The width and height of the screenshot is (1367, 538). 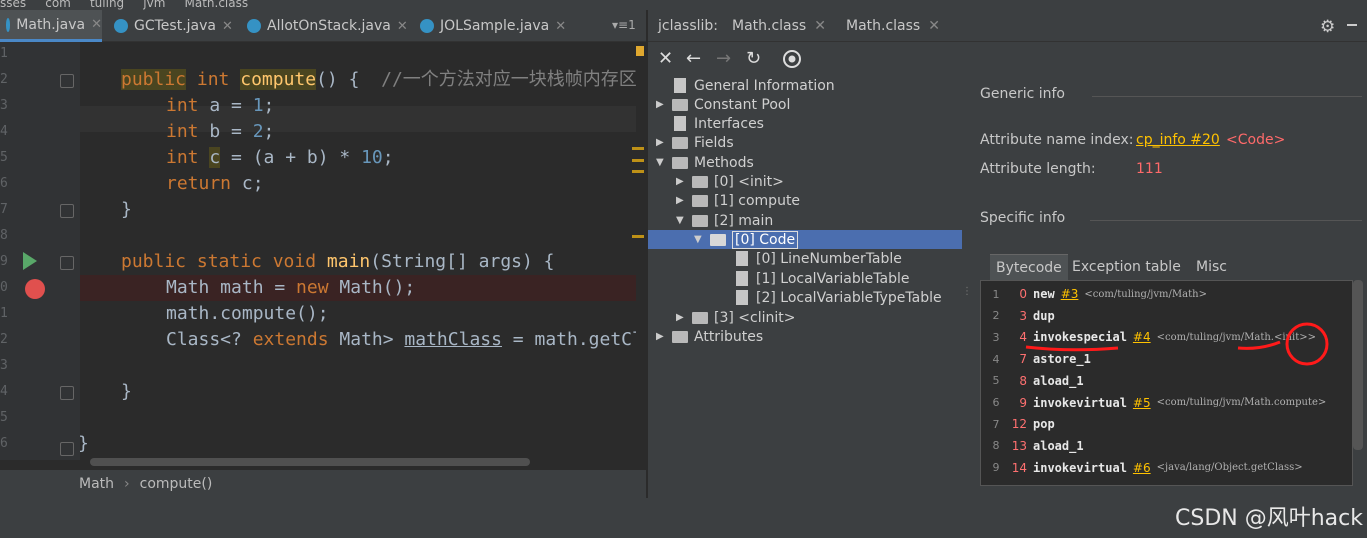 What do you see at coordinates (220, 131) in the screenshot?
I see `code-line: int b = 2;` at bounding box center [220, 131].